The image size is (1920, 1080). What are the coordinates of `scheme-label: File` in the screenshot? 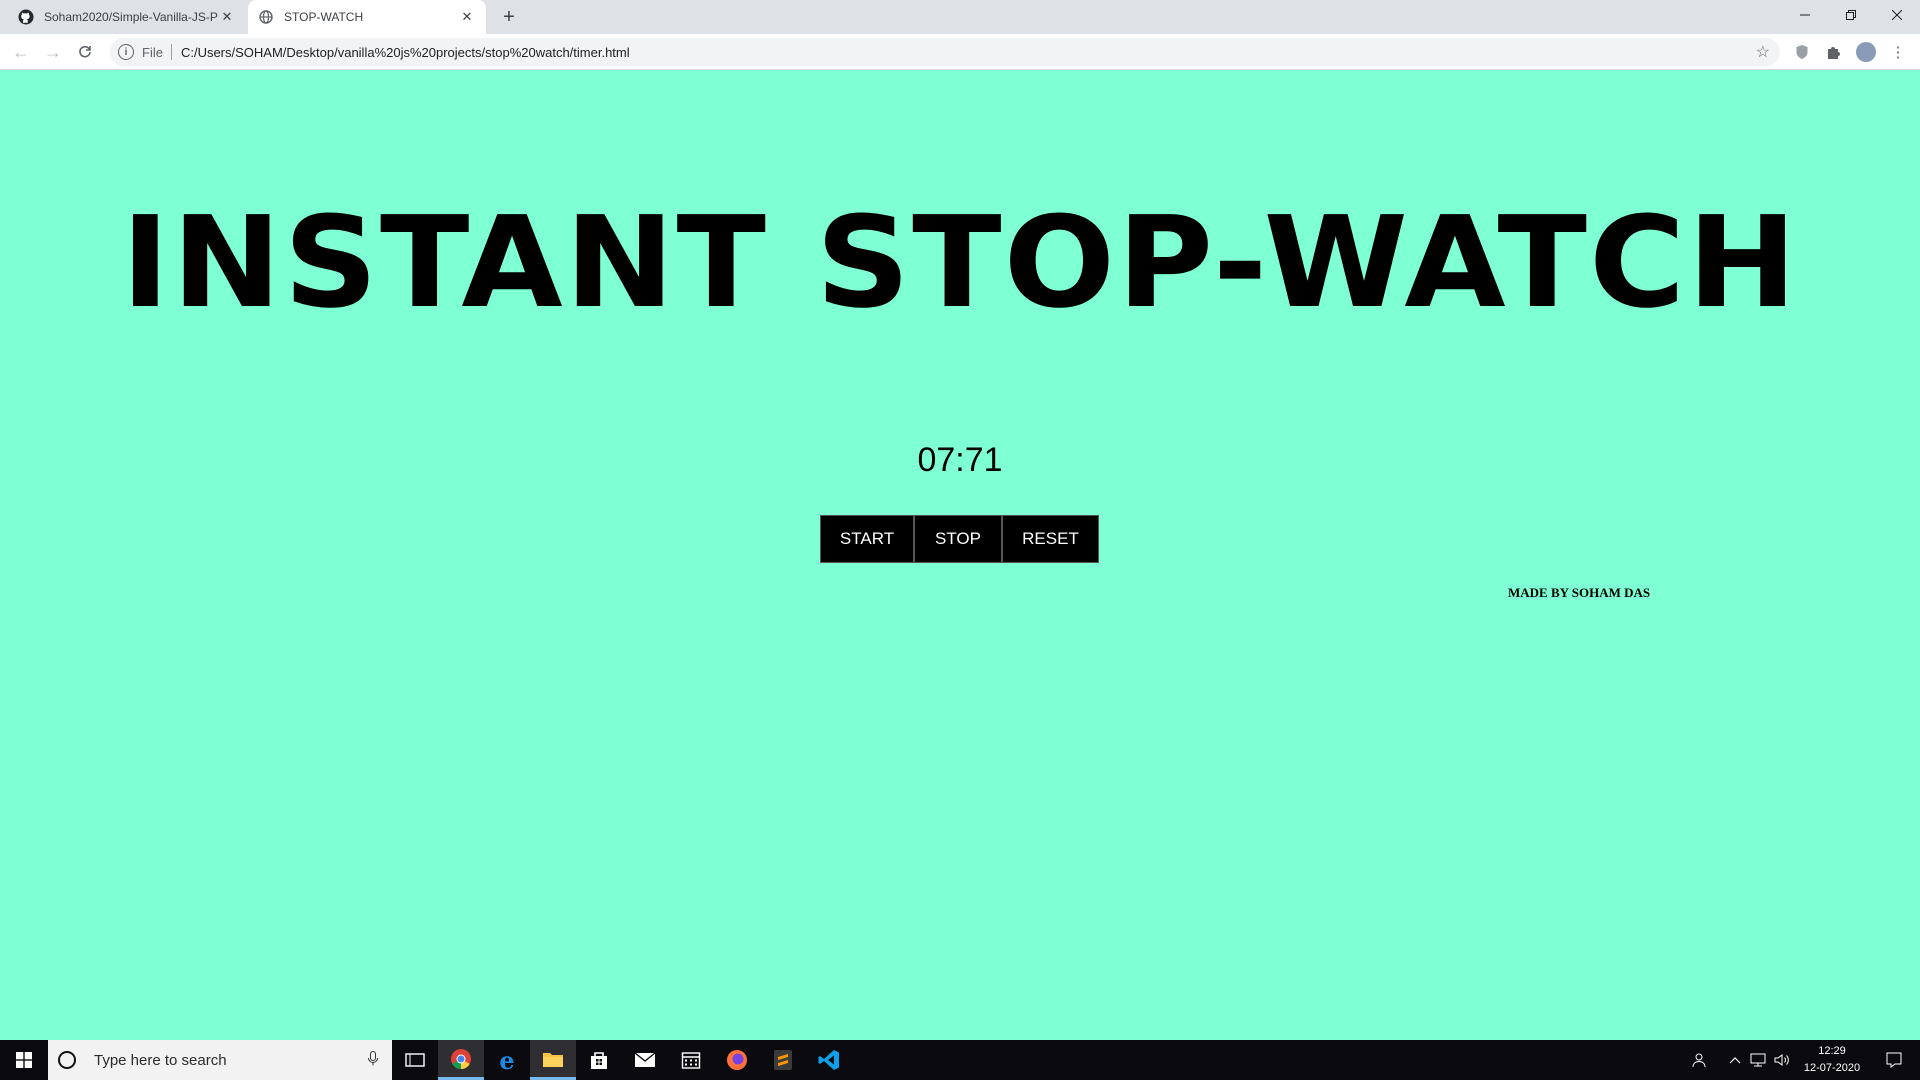 It's located at (152, 52).